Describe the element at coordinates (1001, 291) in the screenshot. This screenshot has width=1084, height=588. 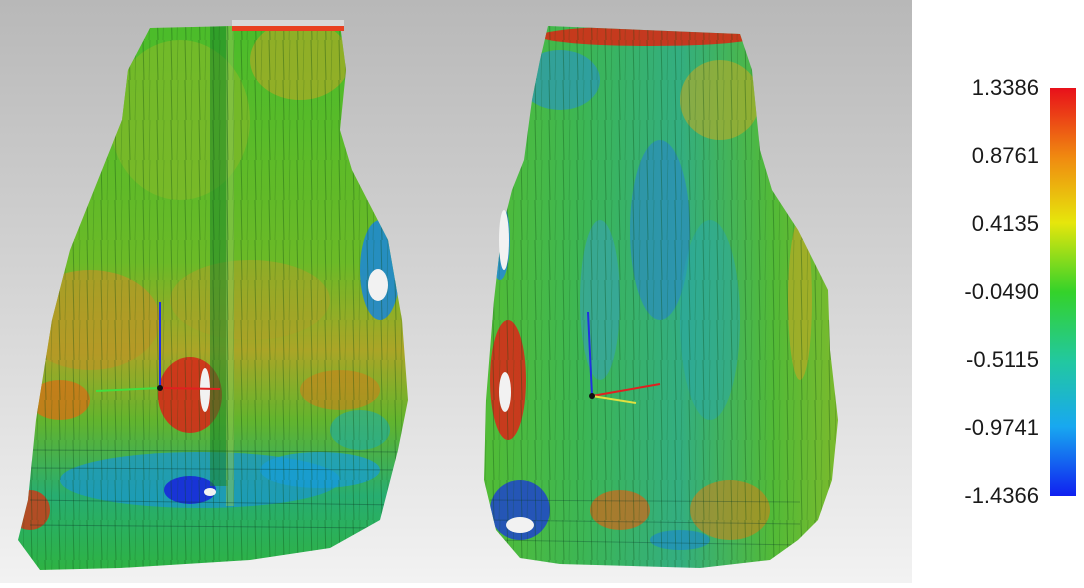
I see `legend-tick-label: -0.0490` at that location.